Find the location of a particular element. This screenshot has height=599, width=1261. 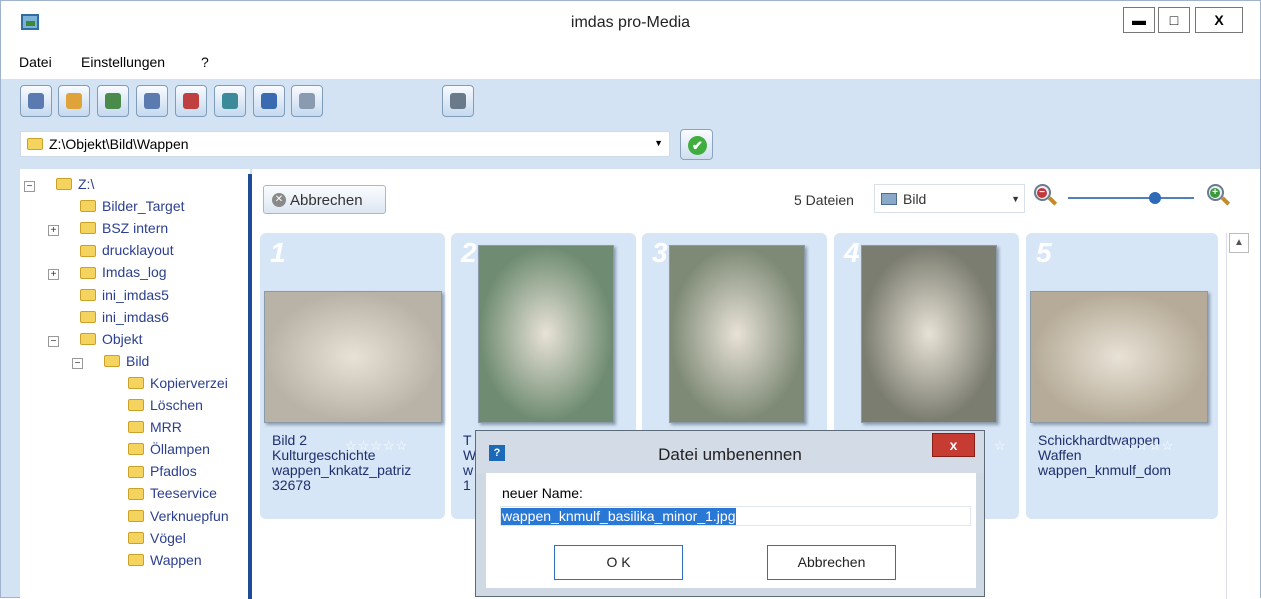

menu-bar-filler is located at coordinates (1005, 62).